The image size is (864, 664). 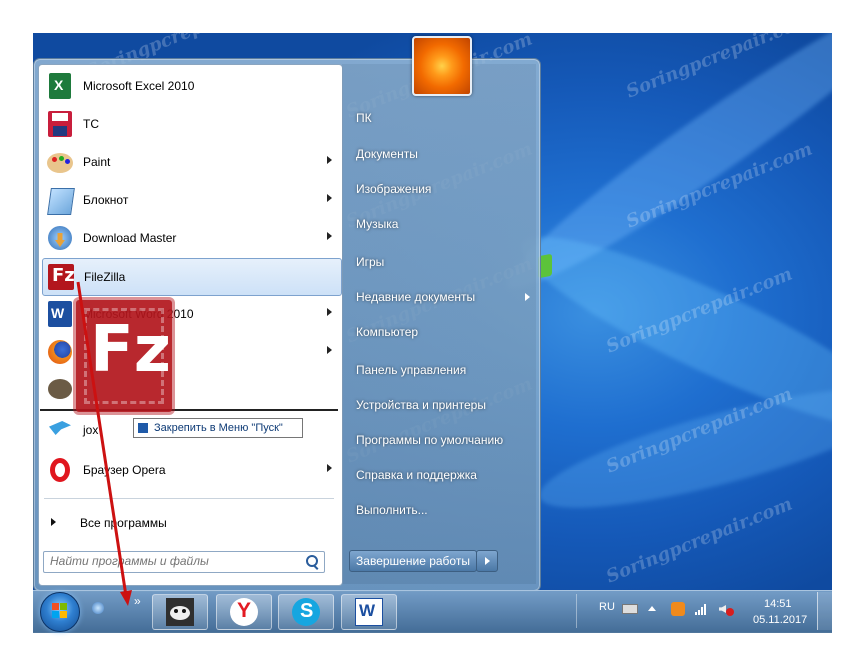 I want to click on annotation-arrow-shaft, so click(x=102, y=439).